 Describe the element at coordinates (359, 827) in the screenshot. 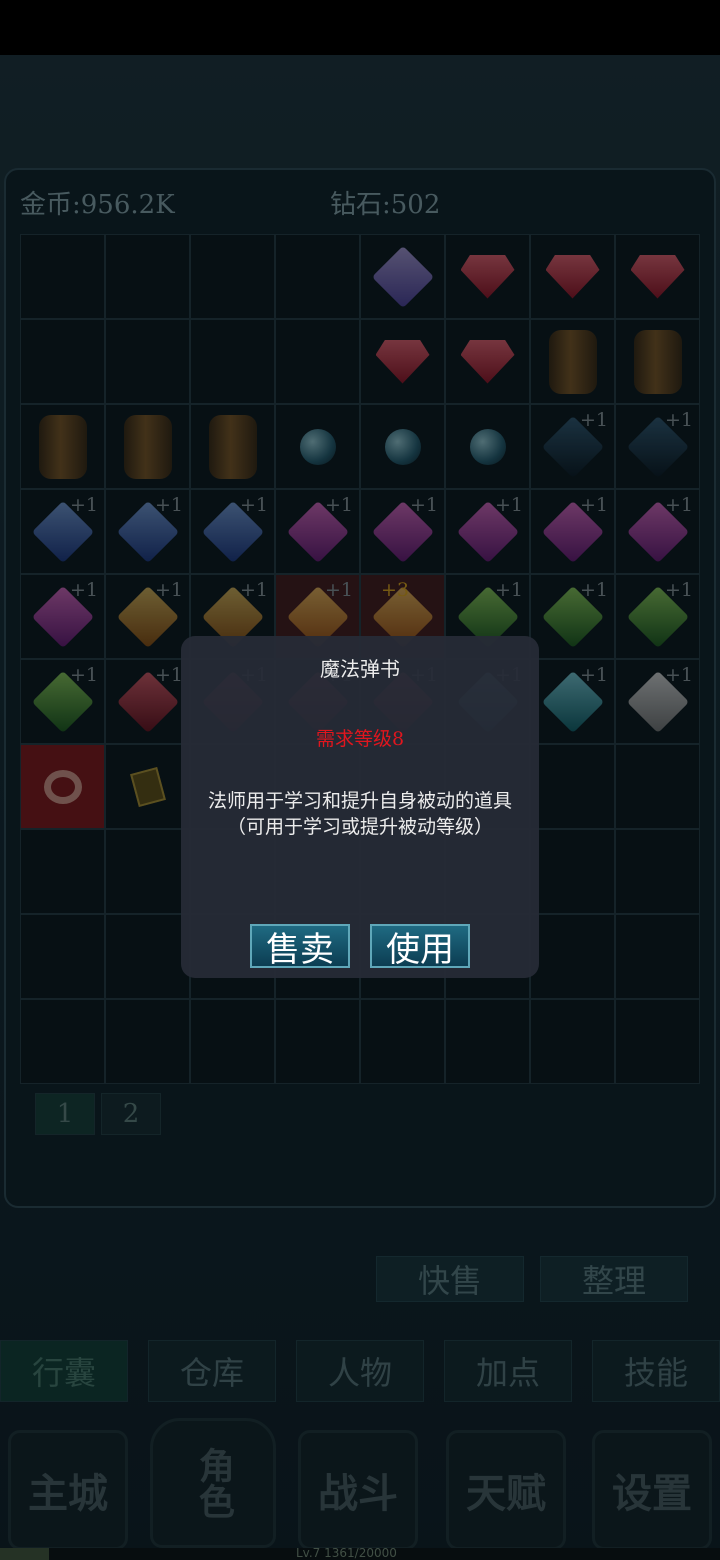

I see `item-description-line-2: （可用于学习或提升被动等级）` at that location.